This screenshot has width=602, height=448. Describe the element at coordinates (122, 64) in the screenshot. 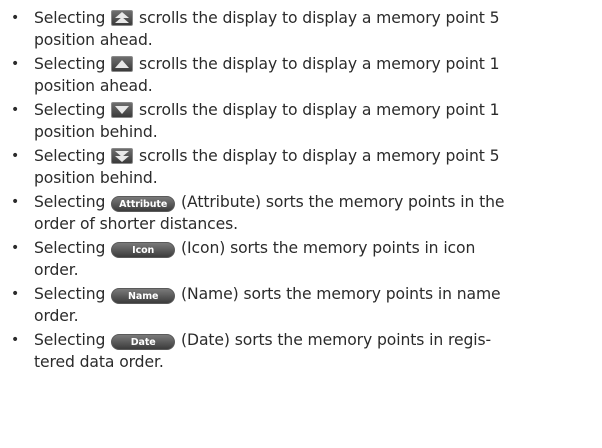

I see `scroll-up-1-icon` at that location.